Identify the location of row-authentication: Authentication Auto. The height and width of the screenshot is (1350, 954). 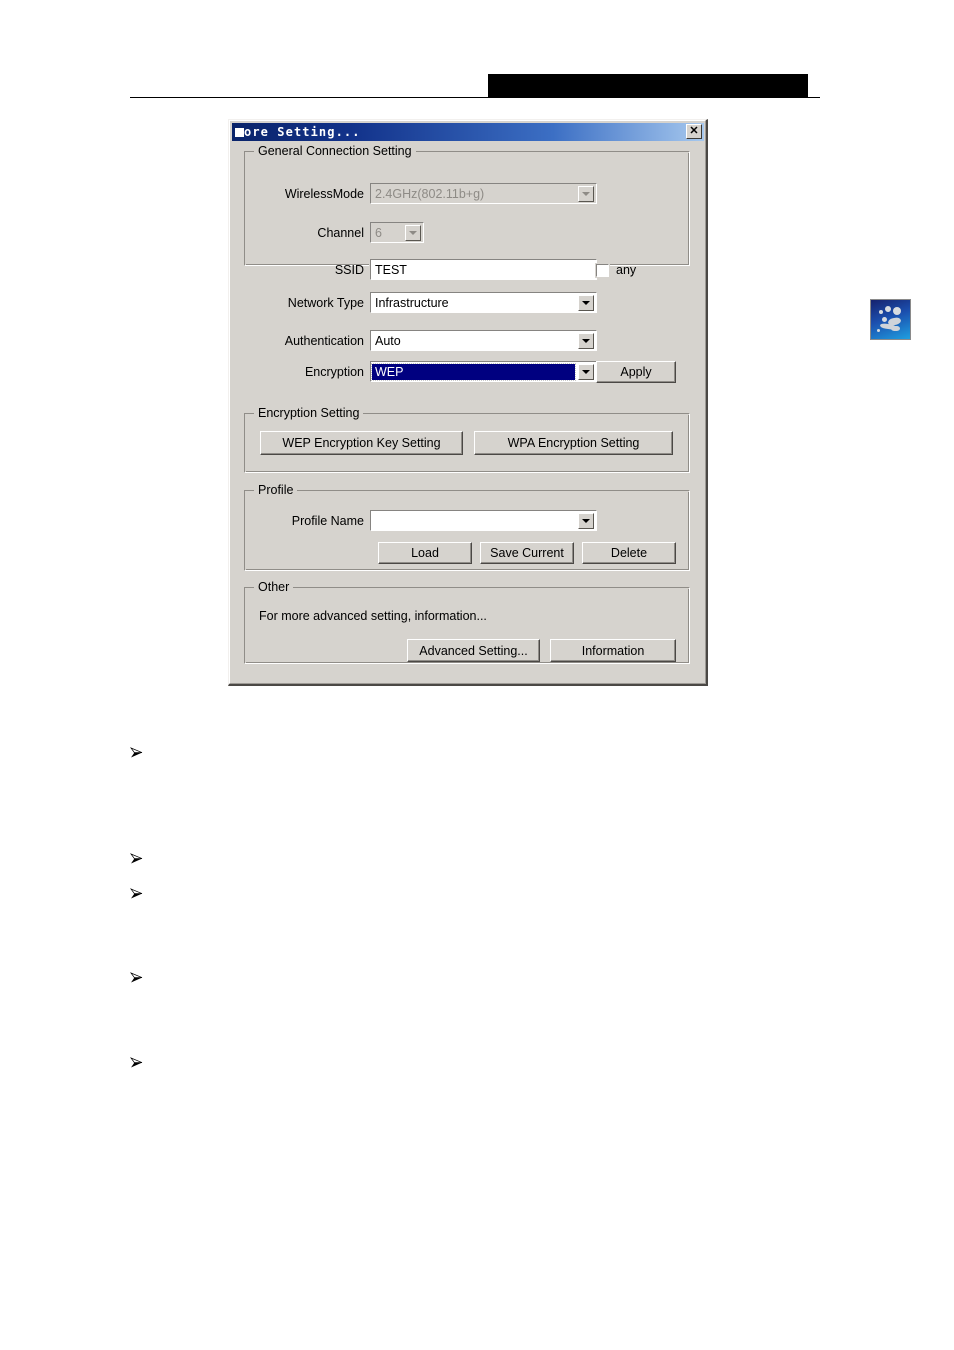
(467, 340).